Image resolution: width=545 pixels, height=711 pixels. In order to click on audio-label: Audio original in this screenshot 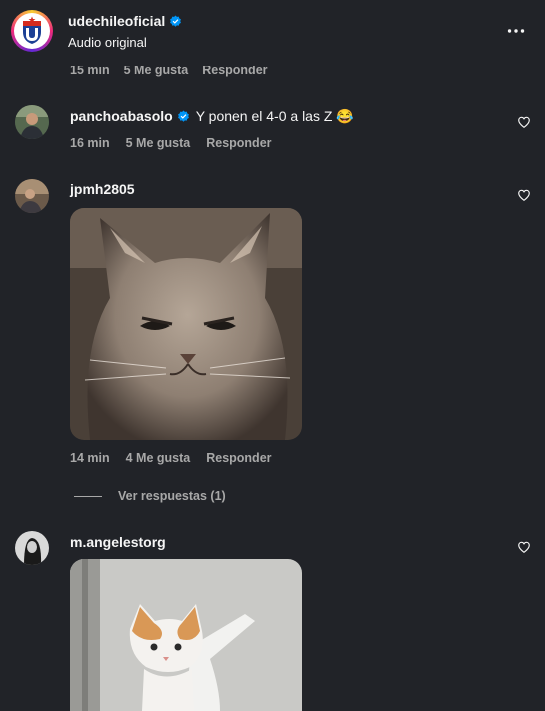, I will do `click(107, 42)`.